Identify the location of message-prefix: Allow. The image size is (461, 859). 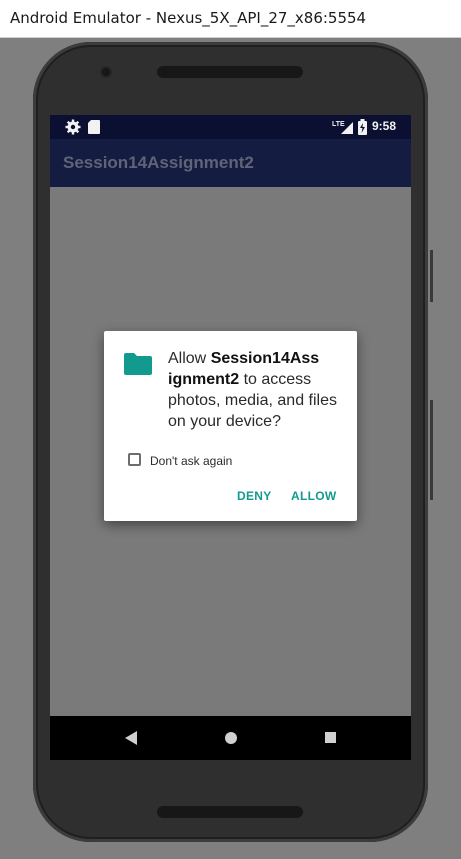
(189, 358).